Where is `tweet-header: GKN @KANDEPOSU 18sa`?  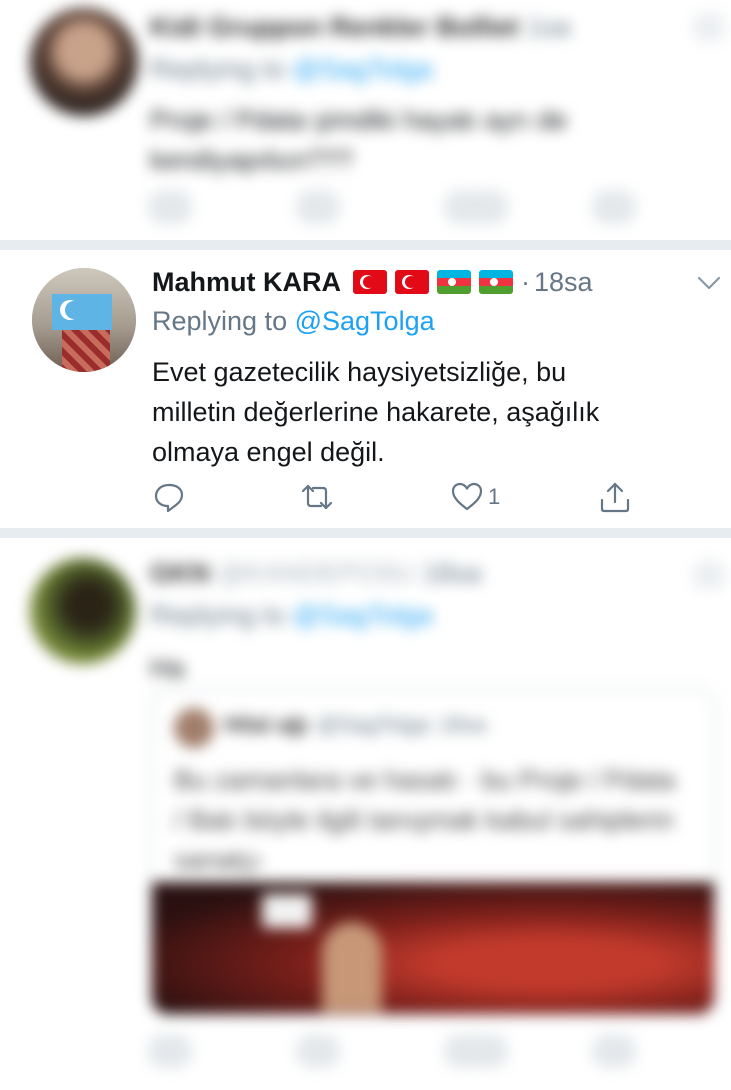
tweet-header: GKN @KANDEPOSU 18sa is located at coordinates (316, 573).